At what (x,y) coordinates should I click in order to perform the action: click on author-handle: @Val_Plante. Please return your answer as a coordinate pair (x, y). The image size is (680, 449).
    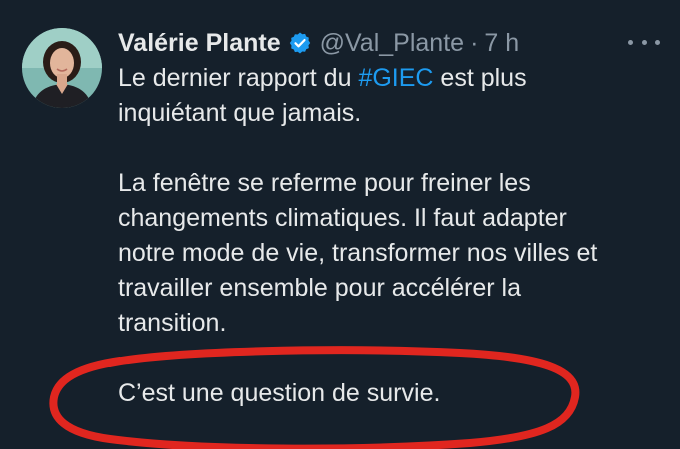
    Looking at the image, I should click on (392, 43).